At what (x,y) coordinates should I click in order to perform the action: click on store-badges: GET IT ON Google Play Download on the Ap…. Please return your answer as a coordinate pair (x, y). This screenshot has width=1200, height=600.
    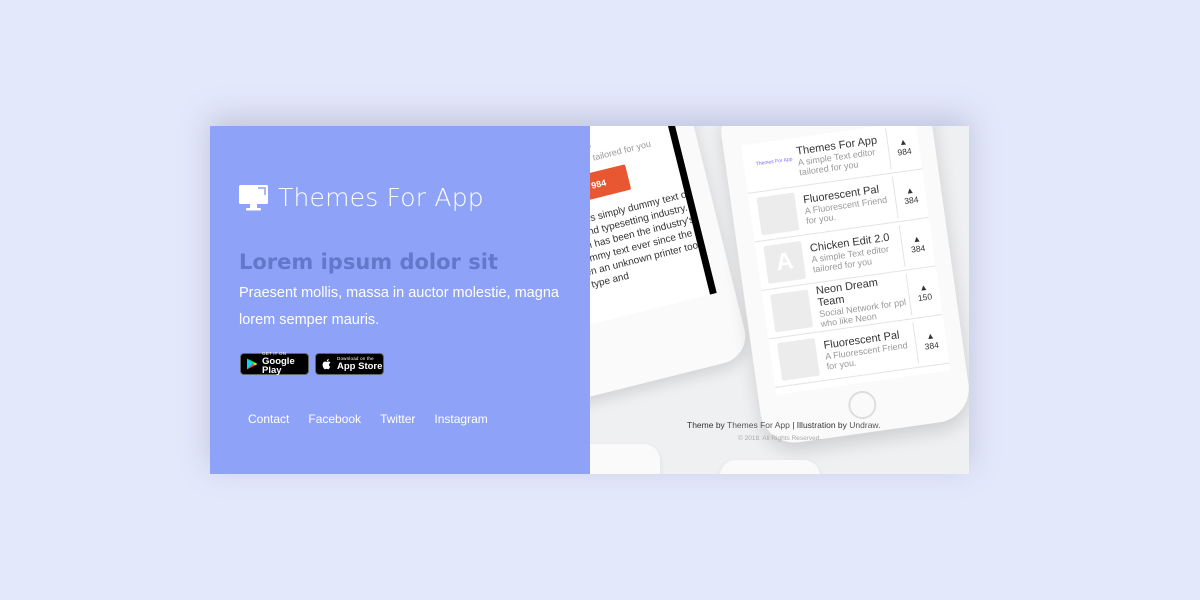
    Looking at the image, I should click on (312, 364).